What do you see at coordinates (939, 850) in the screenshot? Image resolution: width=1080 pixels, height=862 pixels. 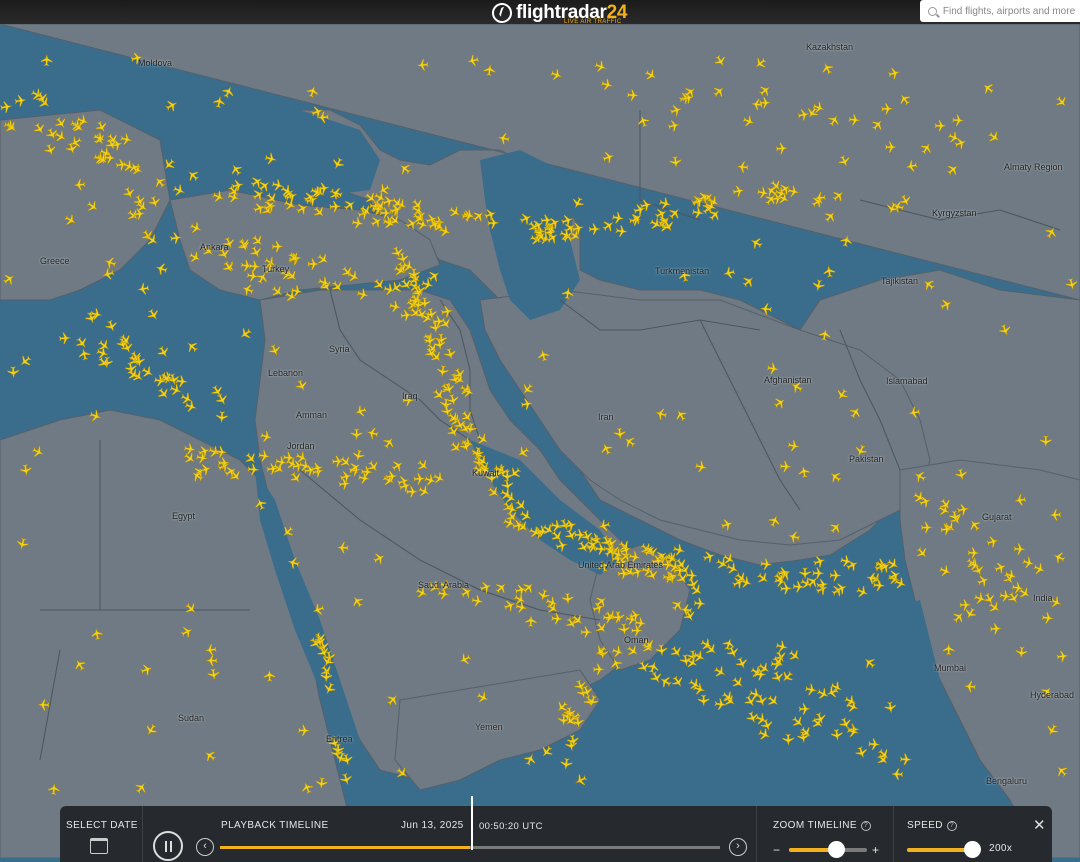 I see `speed-slider-fill` at bounding box center [939, 850].